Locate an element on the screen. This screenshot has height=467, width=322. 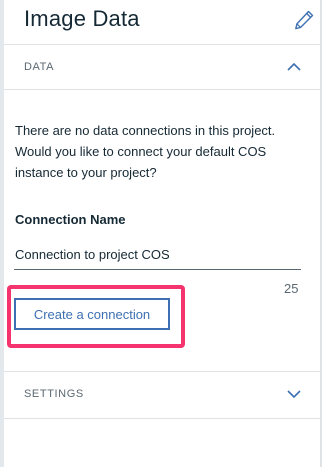
connection-name-input is located at coordinates (157, 255).